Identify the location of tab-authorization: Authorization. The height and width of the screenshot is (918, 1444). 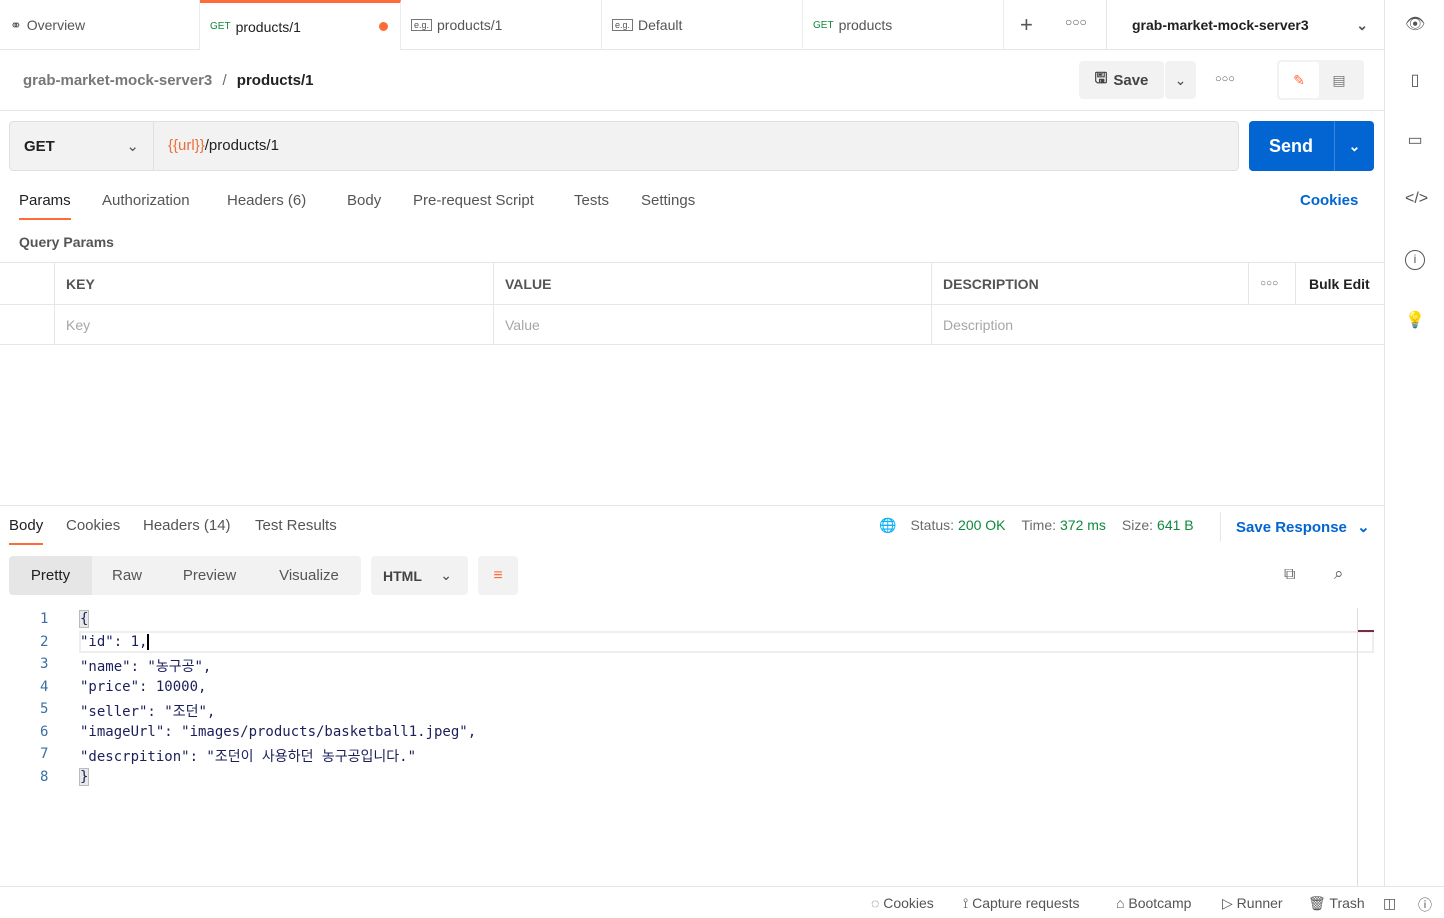
(146, 200).